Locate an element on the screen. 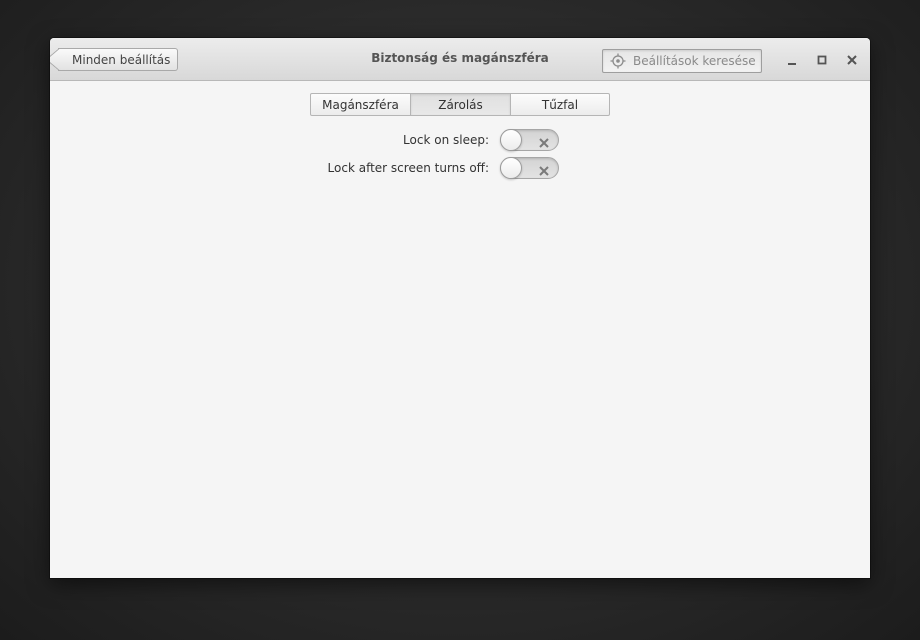 The width and height of the screenshot is (920, 640). lock-after-screen-off-switch is located at coordinates (529, 168).